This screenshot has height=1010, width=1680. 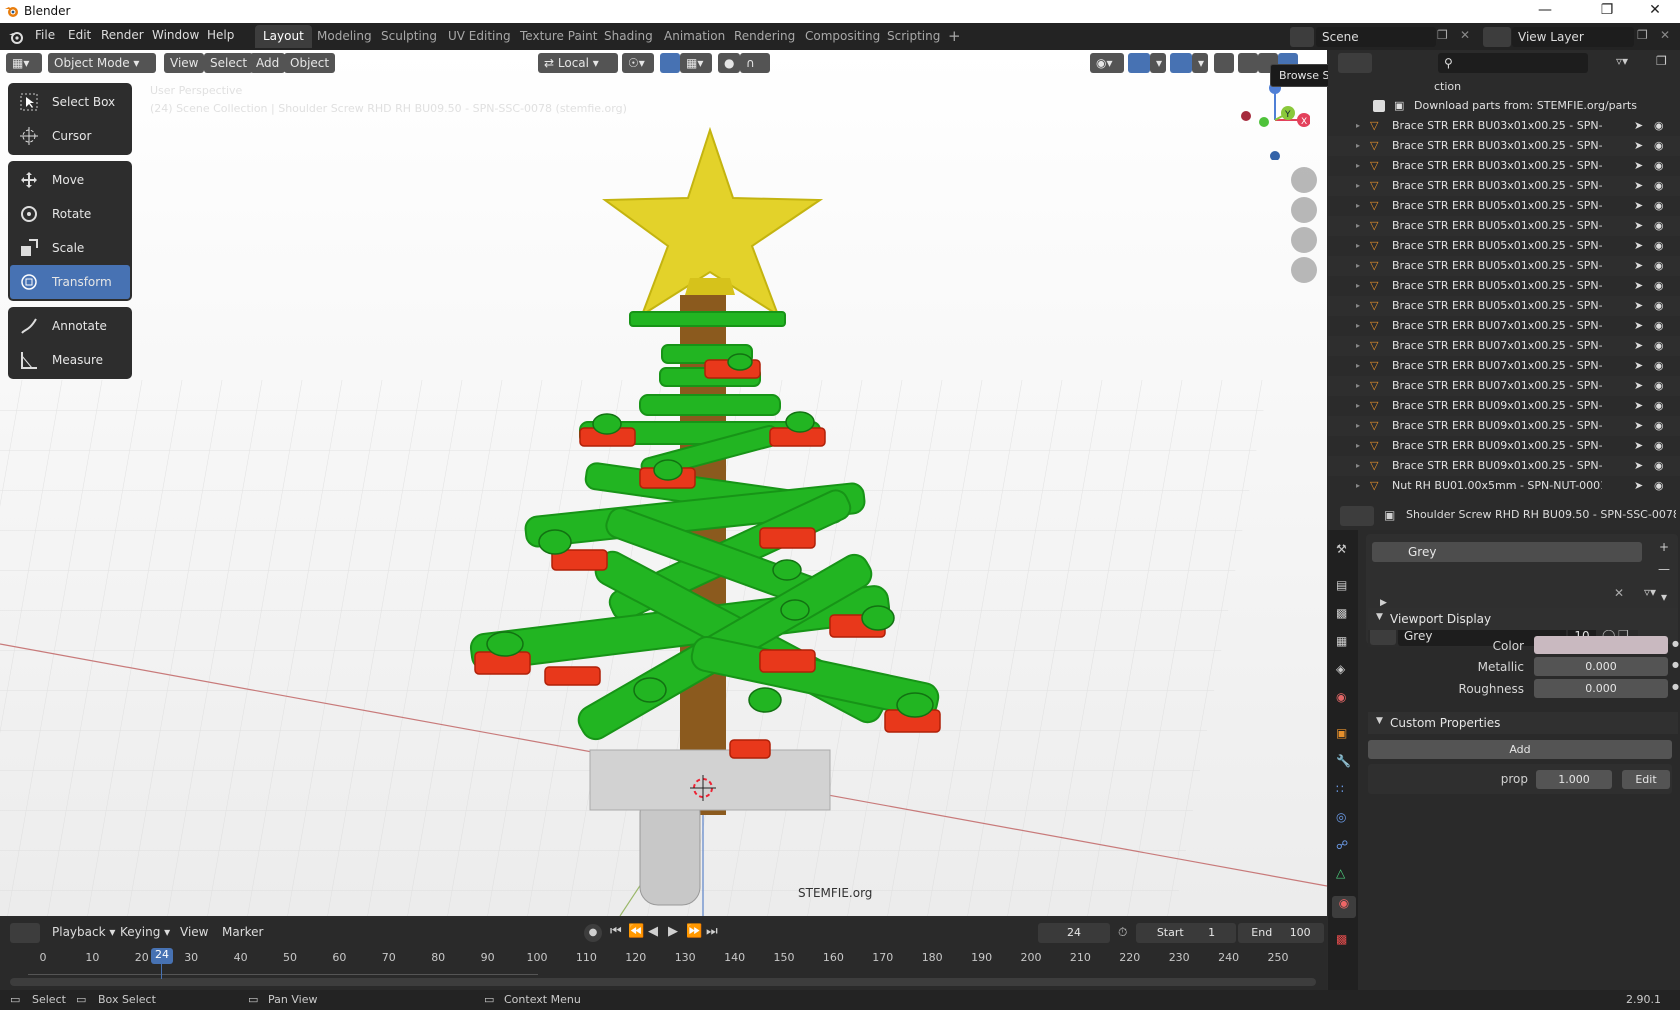 What do you see at coordinates (1646, 779) in the screenshot?
I see `edit-property-button: Edit` at bounding box center [1646, 779].